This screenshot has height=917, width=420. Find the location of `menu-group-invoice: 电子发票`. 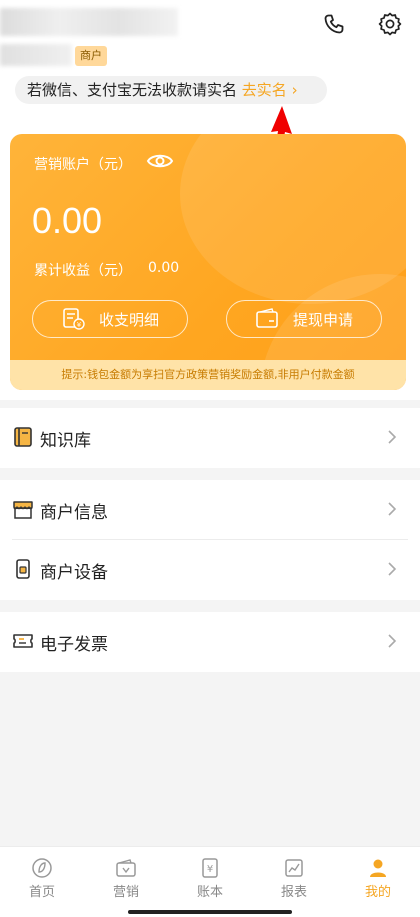

menu-group-invoice: 电子发票 is located at coordinates (210, 642).